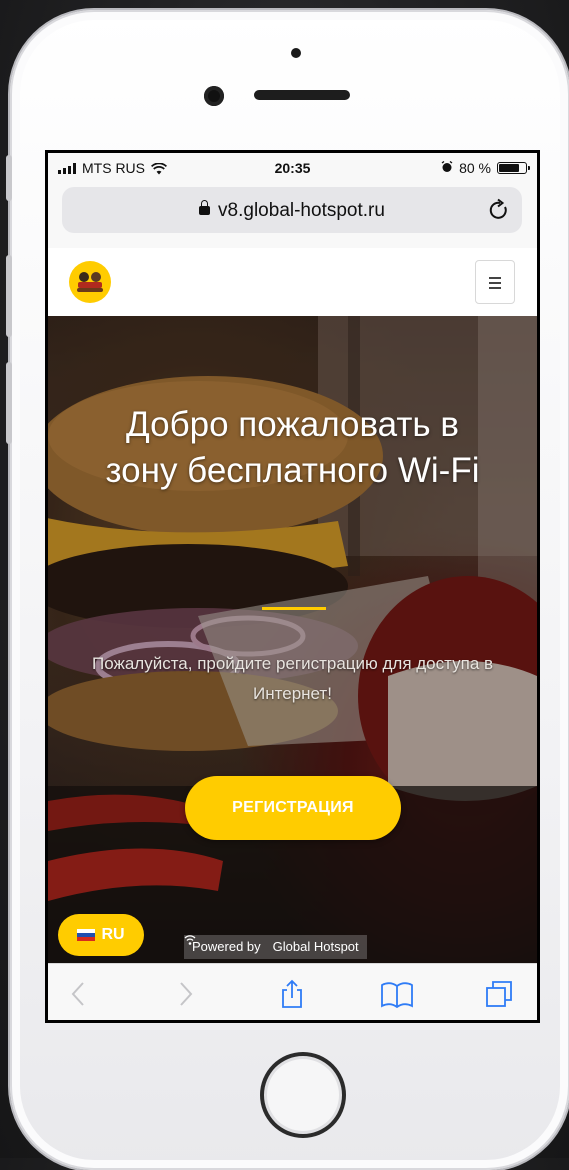 This screenshot has height=1170, width=569. I want to click on bookmarks-icon, so click(396, 994).